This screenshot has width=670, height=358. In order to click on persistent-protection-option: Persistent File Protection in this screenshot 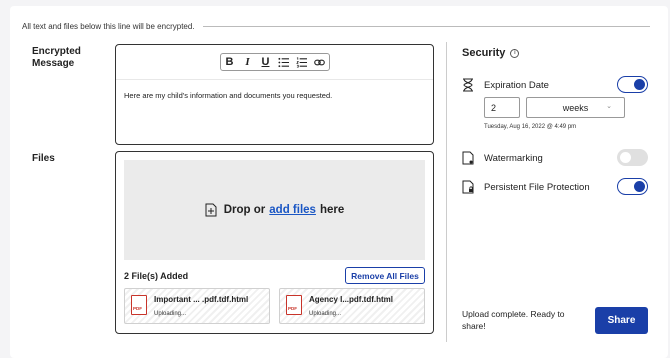, I will do `click(526, 187)`.